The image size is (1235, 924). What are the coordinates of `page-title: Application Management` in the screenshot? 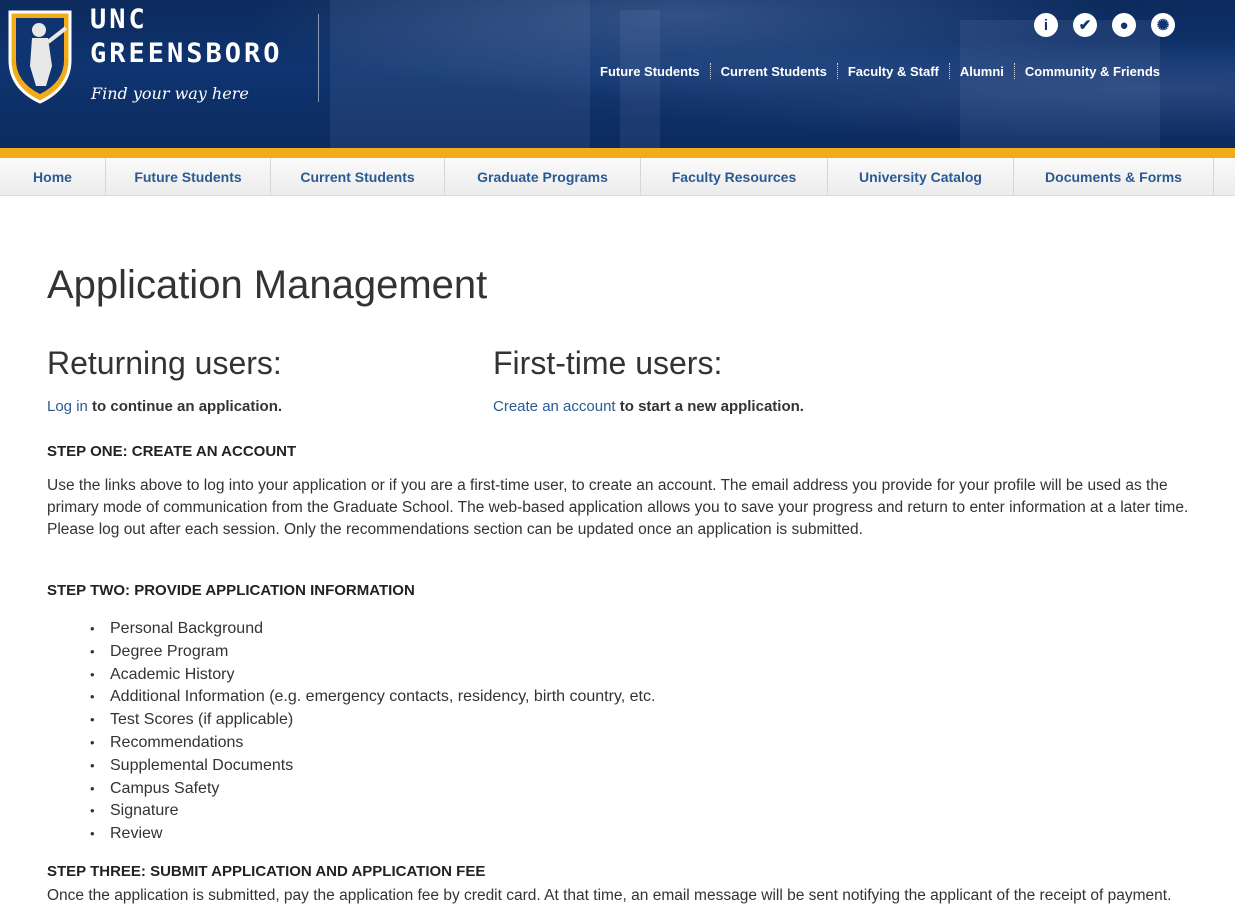 It's located at (267, 285).